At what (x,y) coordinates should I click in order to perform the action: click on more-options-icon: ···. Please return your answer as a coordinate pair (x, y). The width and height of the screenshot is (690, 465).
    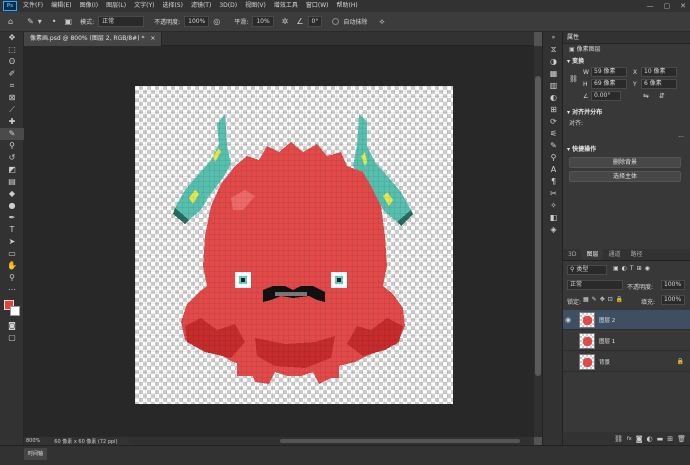
    Looking at the image, I should click on (681, 137).